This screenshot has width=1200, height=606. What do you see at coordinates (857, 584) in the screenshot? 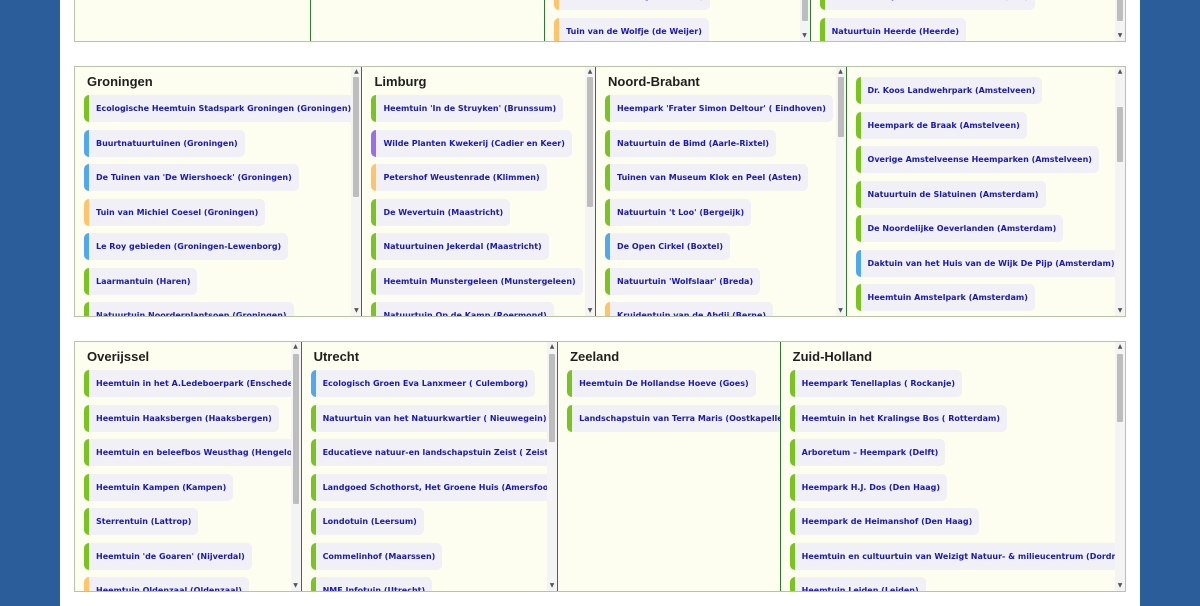
I see `garden-link: Heemtuin Leiden (Leiden)` at bounding box center [857, 584].